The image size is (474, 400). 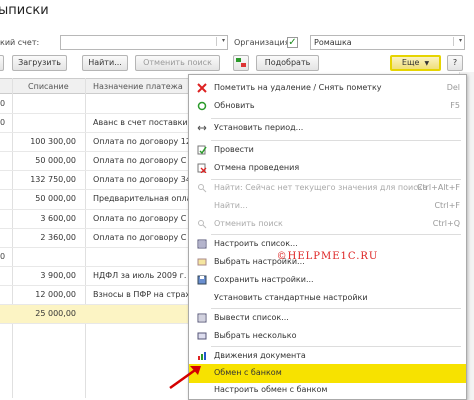 What do you see at coordinates (410, 62) in the screenshot?
I see `more-button-label: Еще` at bounding box center [410, 62].